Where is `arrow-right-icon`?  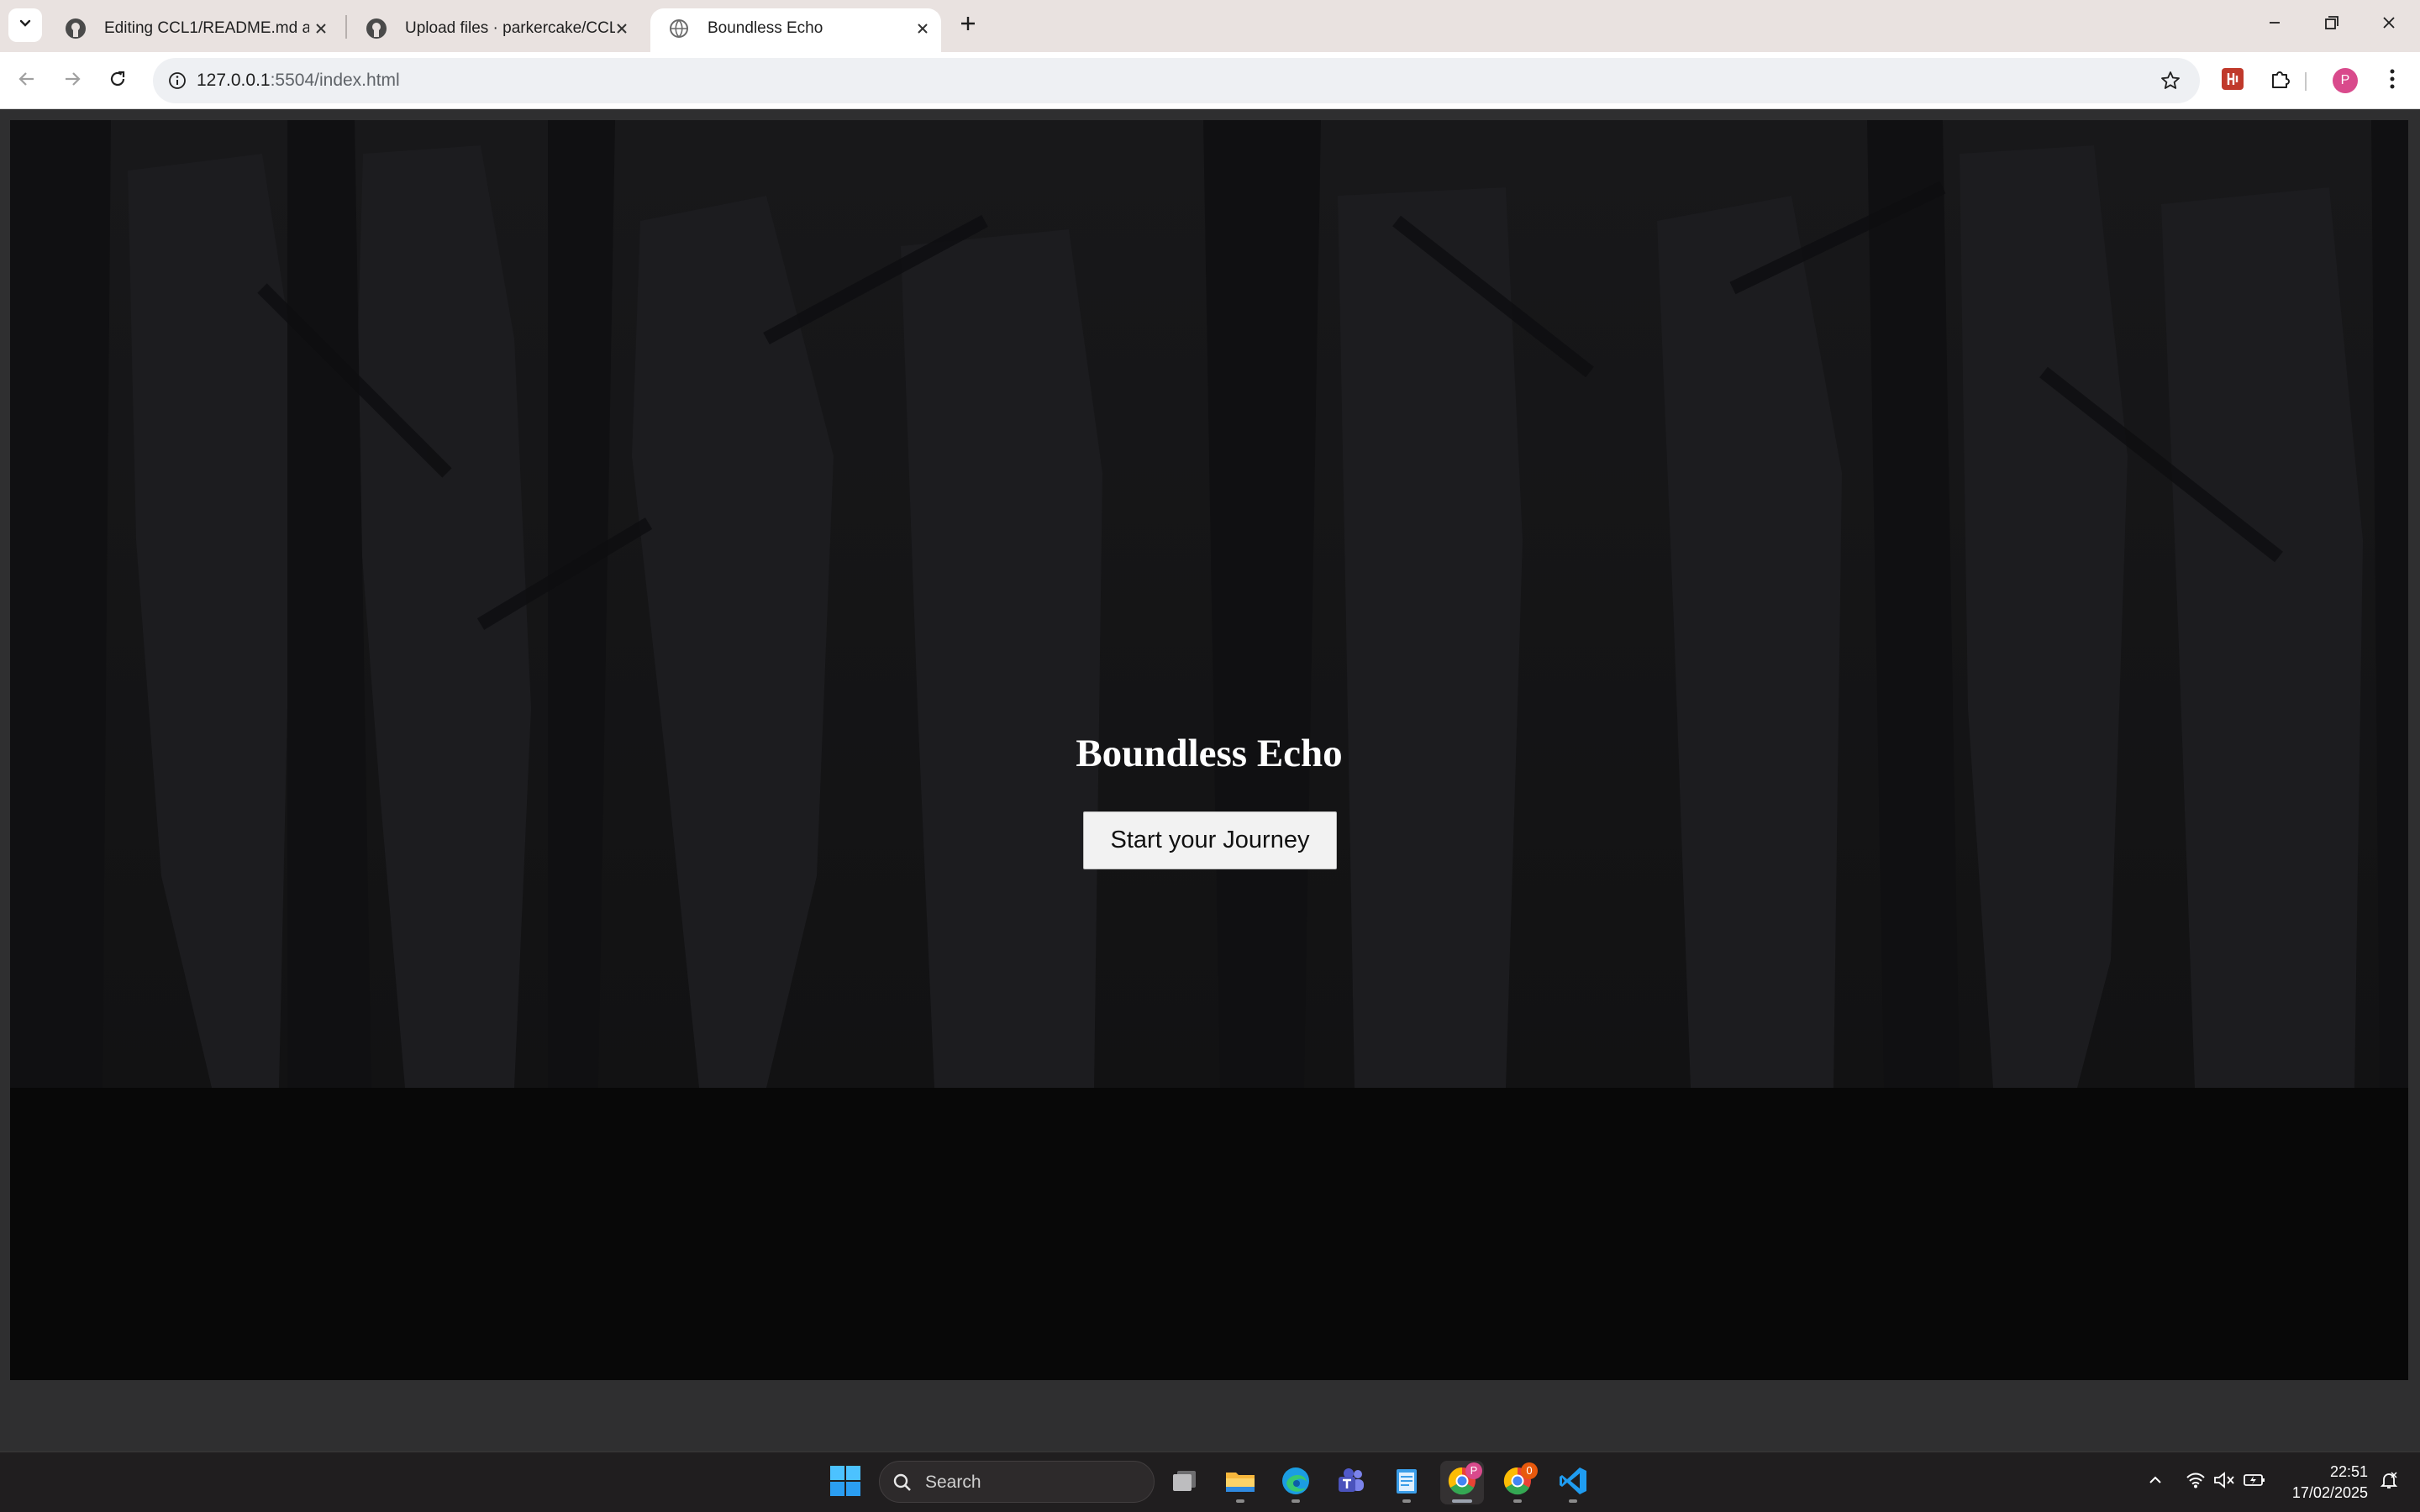 arrow-right-icon is located at coordinates (72, 81).